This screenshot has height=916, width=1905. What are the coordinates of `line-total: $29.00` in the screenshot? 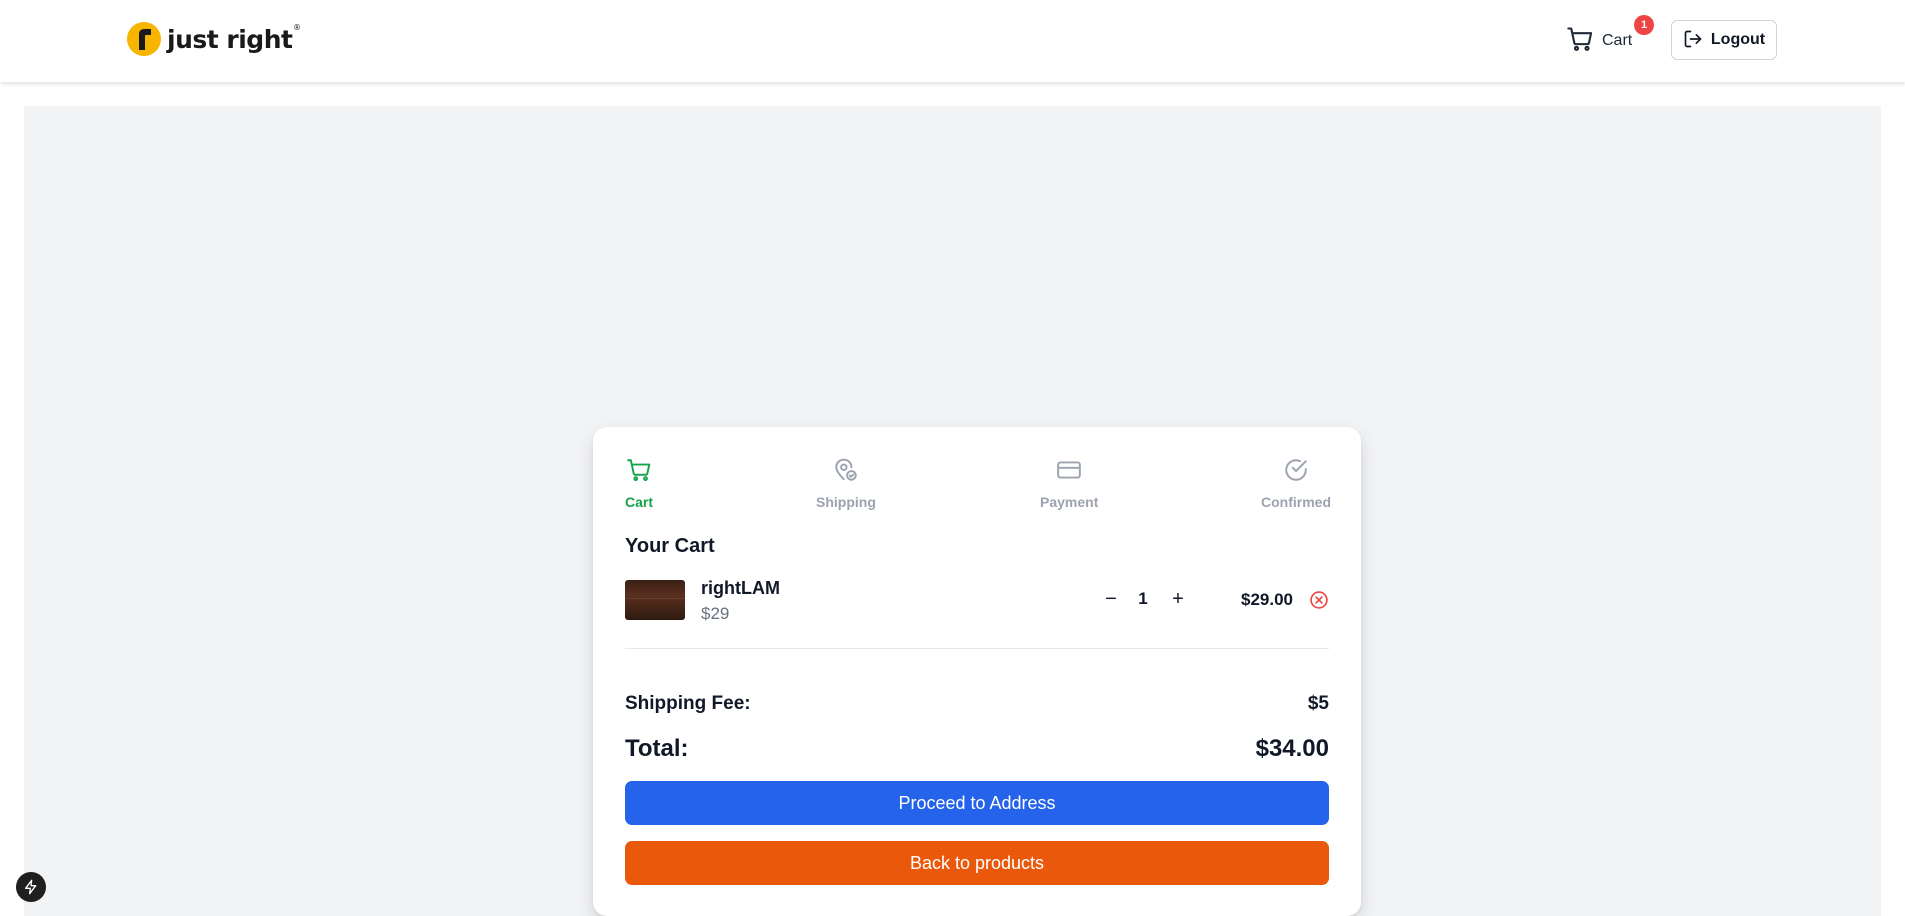 It's located at (1267, 599).